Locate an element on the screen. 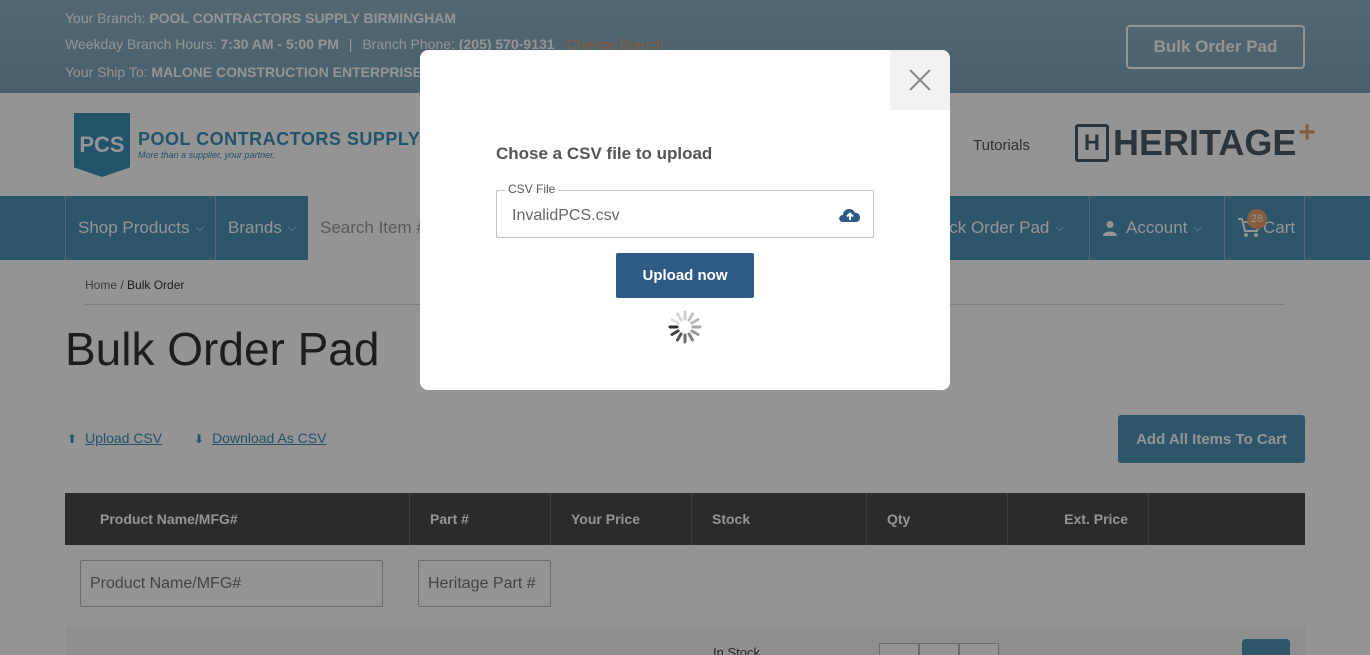 Image resolution: width=1370 pixels, height=655 pixels. modal-heading: Chose a CSV file to upload is located at coordinates (604, 153).